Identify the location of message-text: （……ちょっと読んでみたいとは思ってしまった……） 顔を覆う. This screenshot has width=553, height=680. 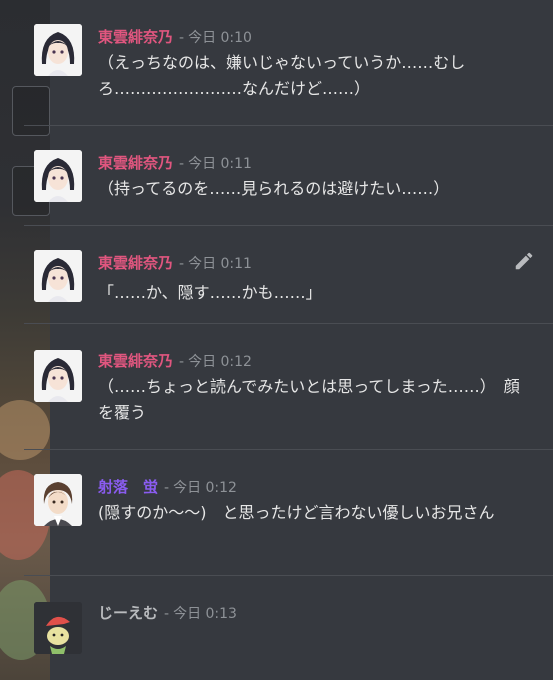
(309, 399).